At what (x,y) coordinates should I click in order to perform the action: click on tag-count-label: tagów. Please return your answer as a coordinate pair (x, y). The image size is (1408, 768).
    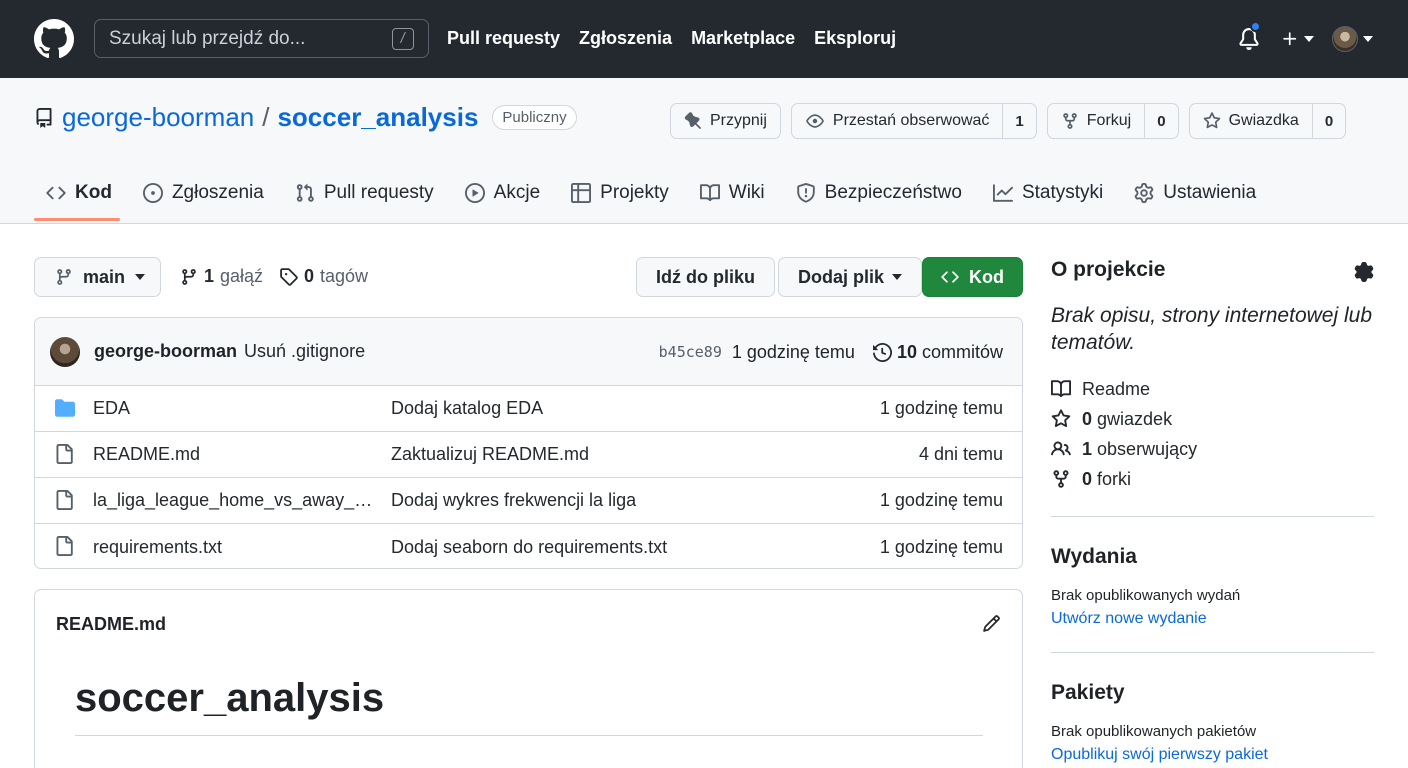
    Looking at the image, I should click on (344, 276).